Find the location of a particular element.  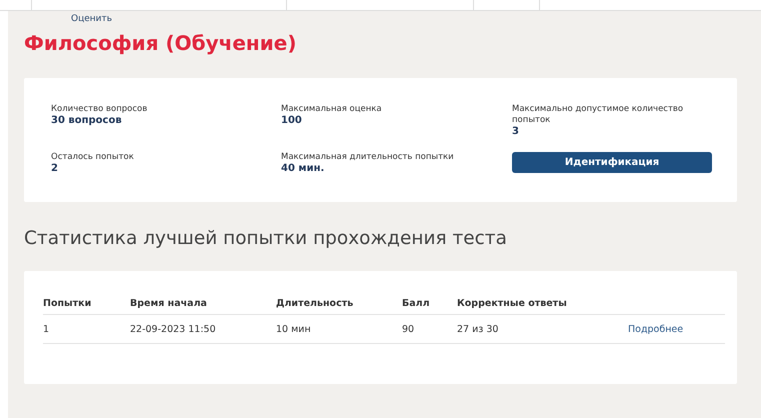

column-header: Время начала is located at coordinates (203, 303).